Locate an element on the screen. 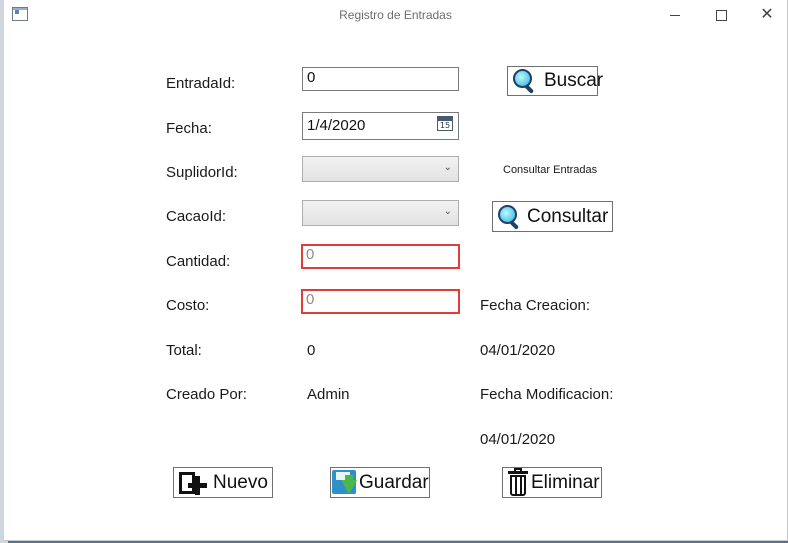 This screenshot has height=543, width=788. new-document-icon is located at coordinates (191, 483).